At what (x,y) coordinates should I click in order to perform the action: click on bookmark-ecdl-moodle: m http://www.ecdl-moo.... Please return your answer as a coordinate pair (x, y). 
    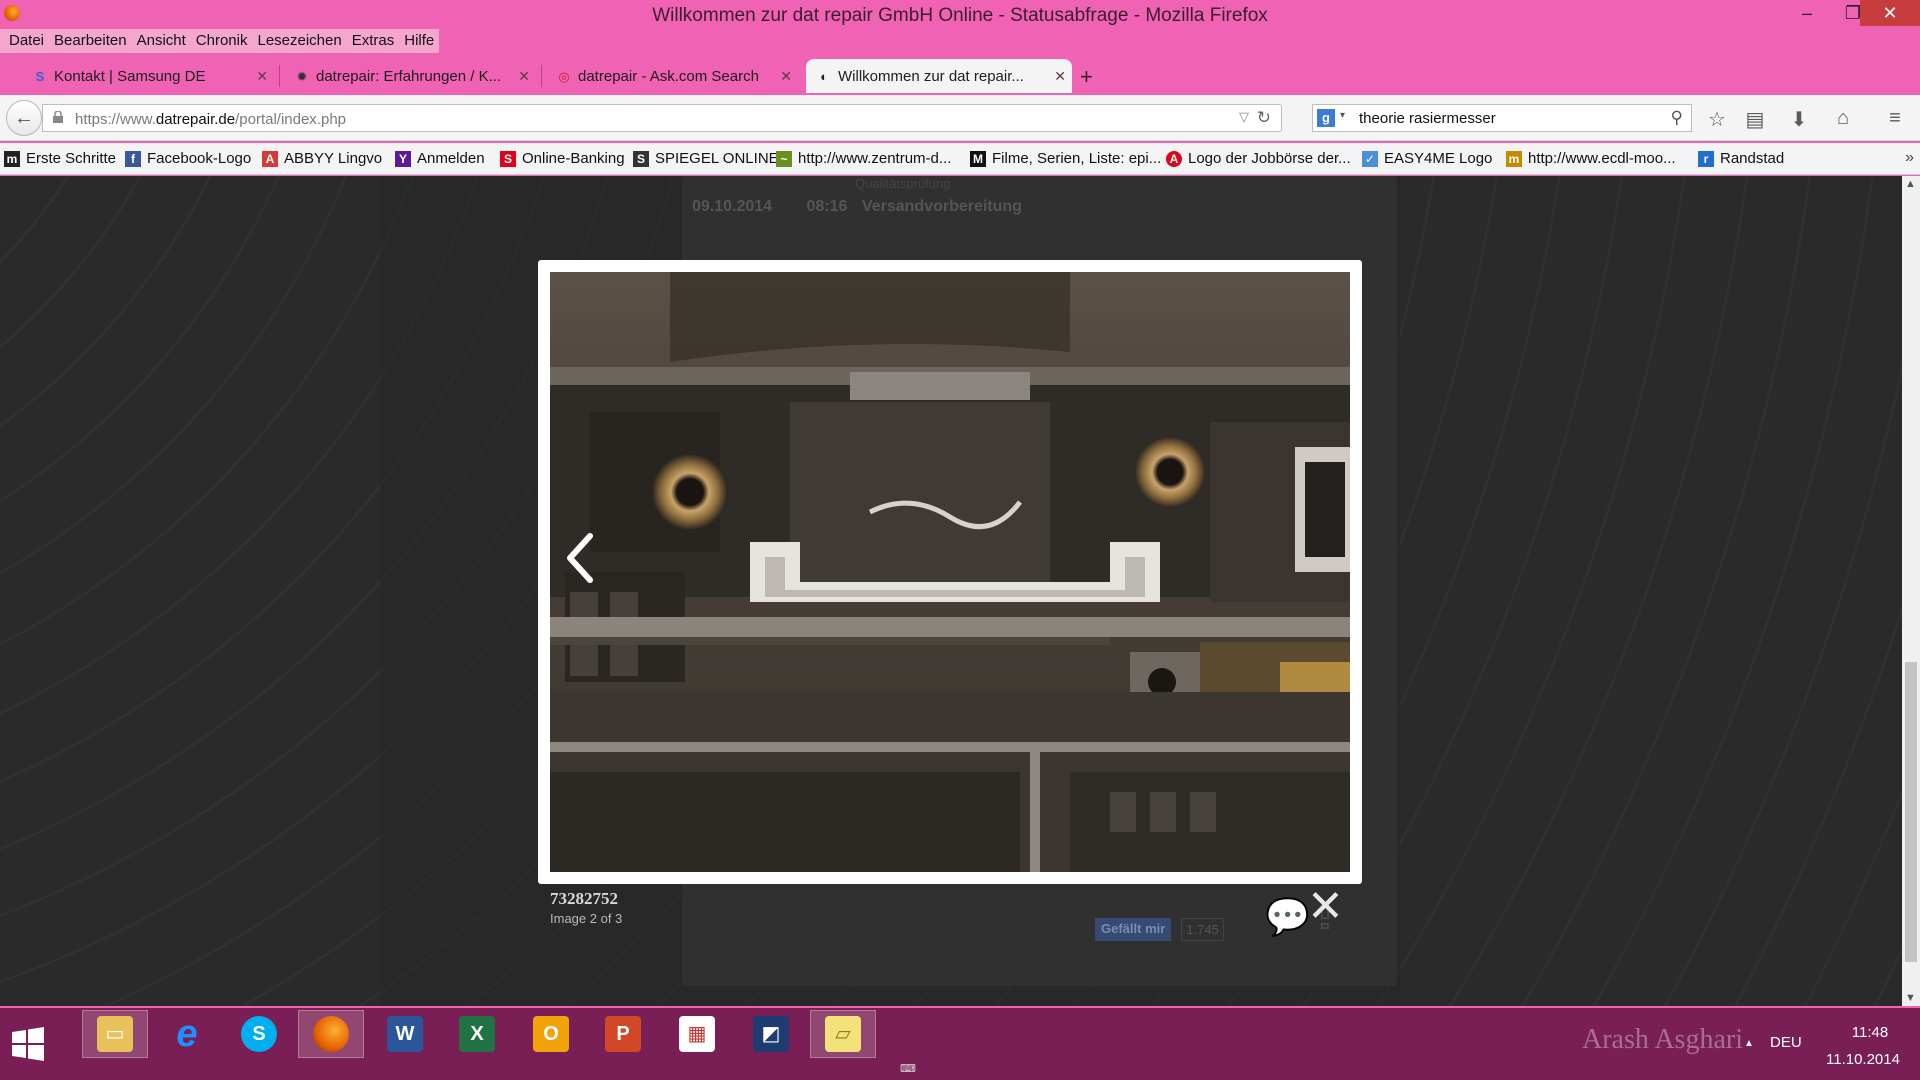
    Looking at the image, I should click on (1591, 158).